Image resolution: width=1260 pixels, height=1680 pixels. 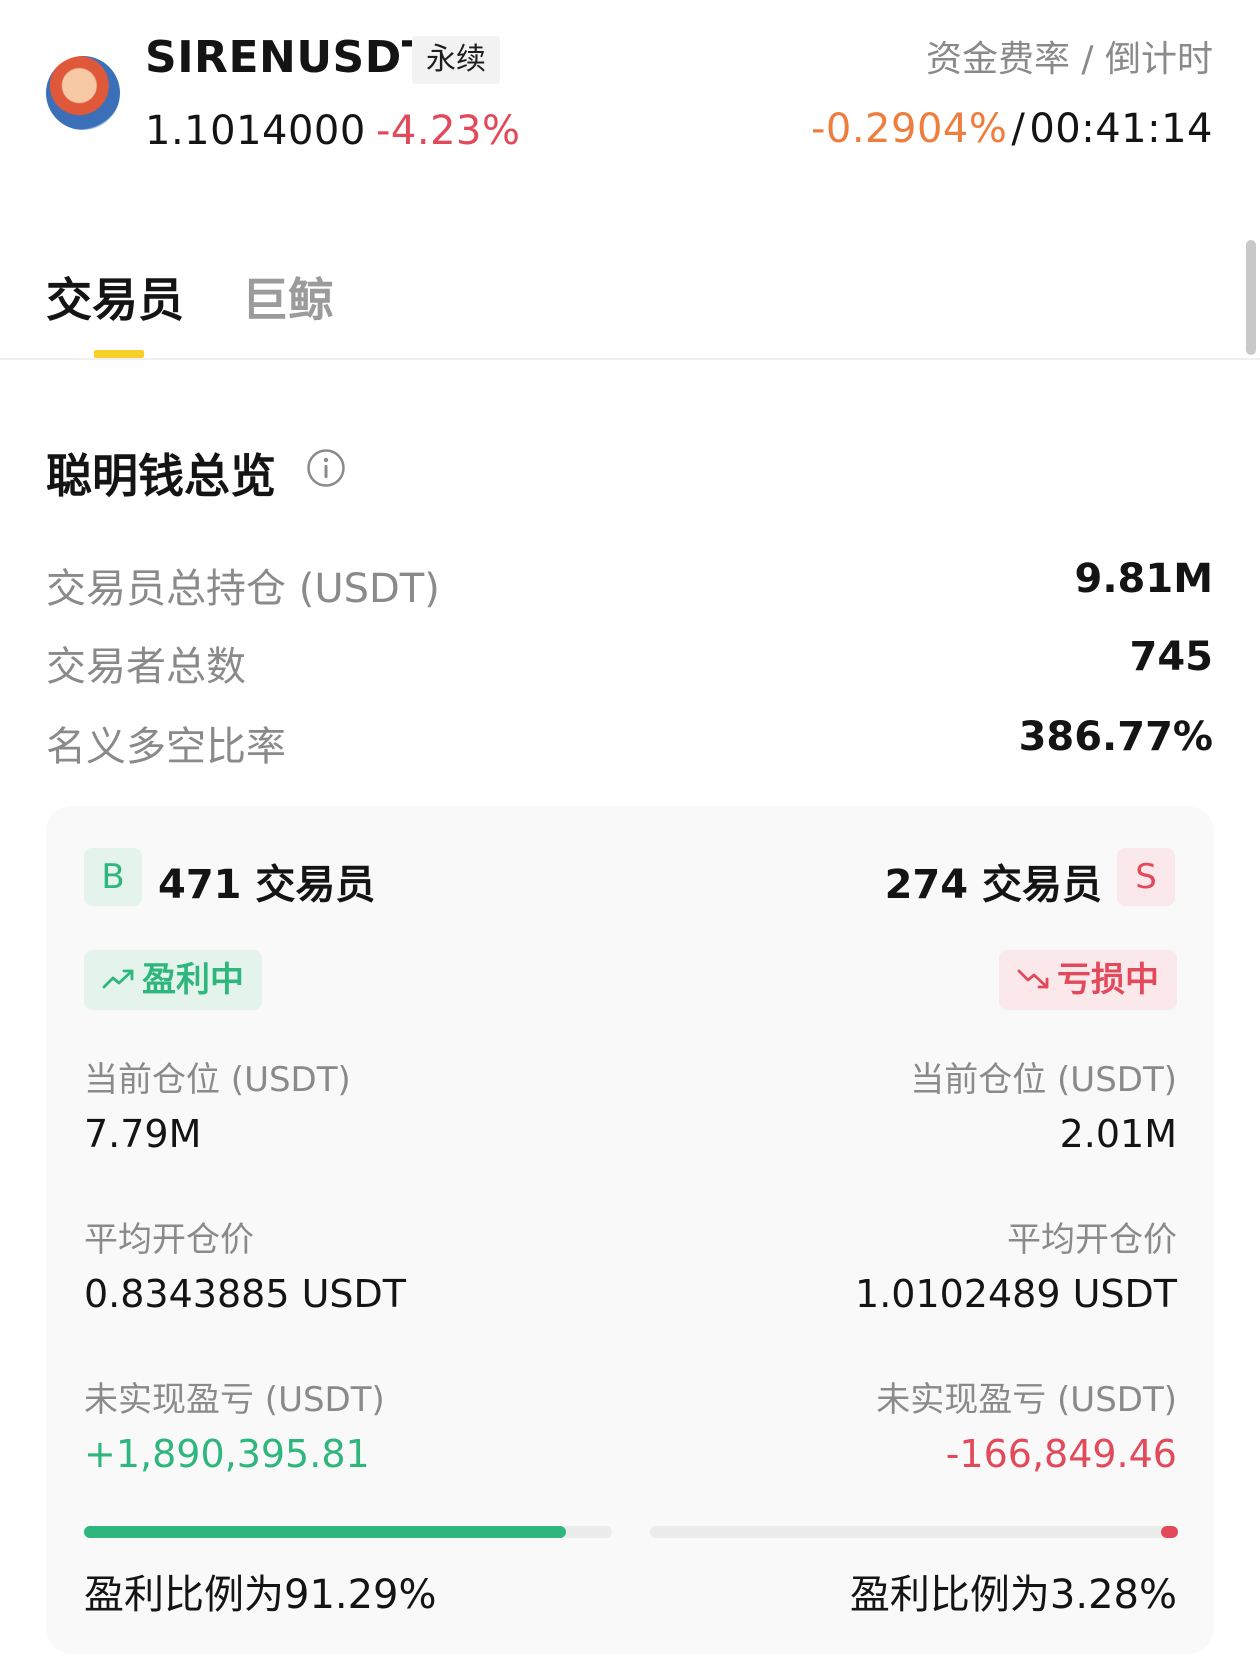 I want to click on long-avg-price-value: 0.8343885 USDT, so click(x=245, y=1294).